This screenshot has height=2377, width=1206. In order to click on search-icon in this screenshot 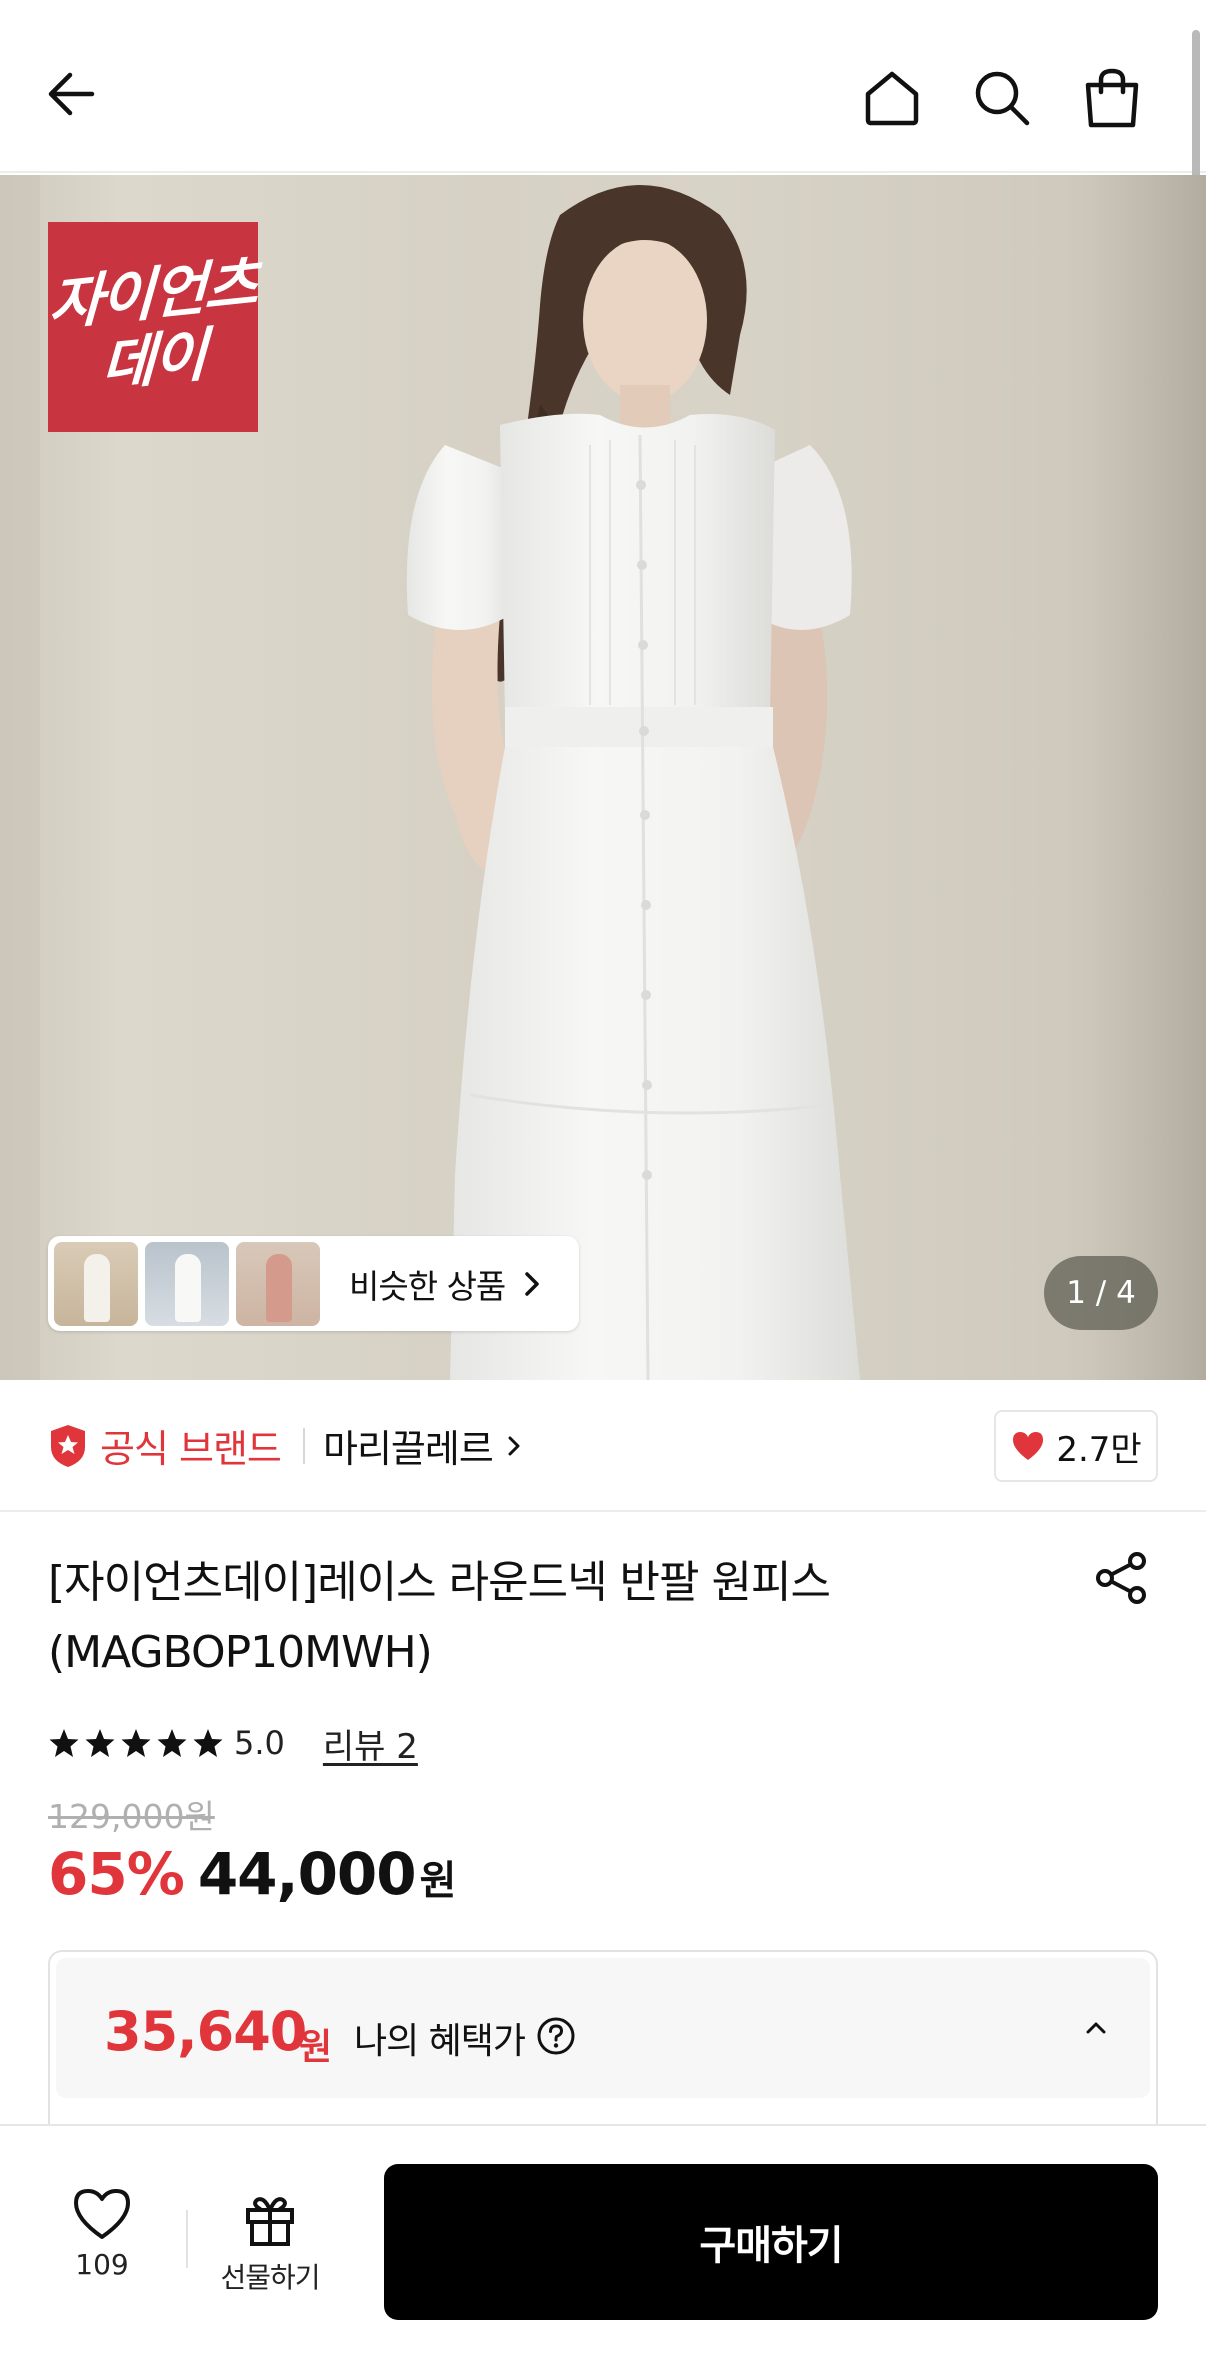, I will do `click(1002, 98)`.